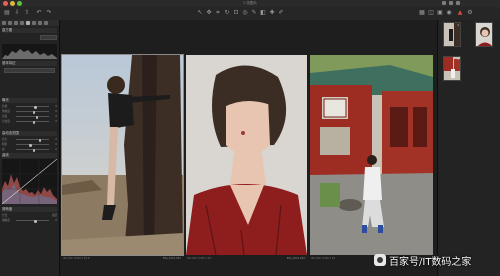  I want to click on slider-row-brightness: 亮度 0, so click(29, 117).